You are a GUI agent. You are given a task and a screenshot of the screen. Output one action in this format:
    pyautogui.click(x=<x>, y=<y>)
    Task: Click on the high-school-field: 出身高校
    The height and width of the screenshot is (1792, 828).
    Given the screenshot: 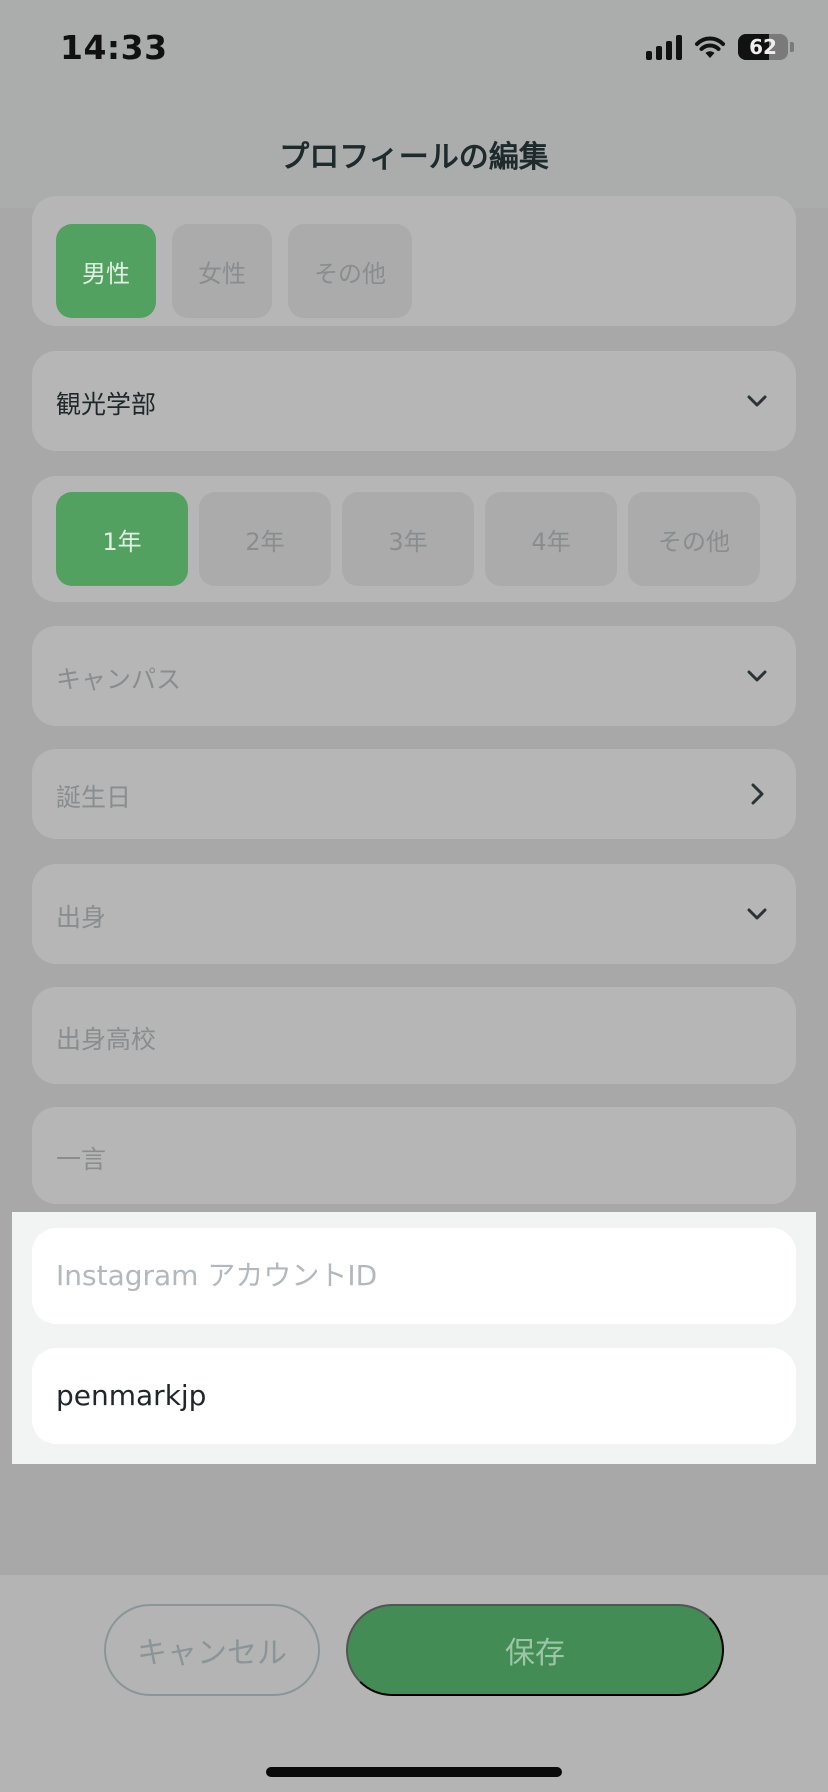 What is the action you would take?
    pyautogui.click(x=414, y=1035)
    